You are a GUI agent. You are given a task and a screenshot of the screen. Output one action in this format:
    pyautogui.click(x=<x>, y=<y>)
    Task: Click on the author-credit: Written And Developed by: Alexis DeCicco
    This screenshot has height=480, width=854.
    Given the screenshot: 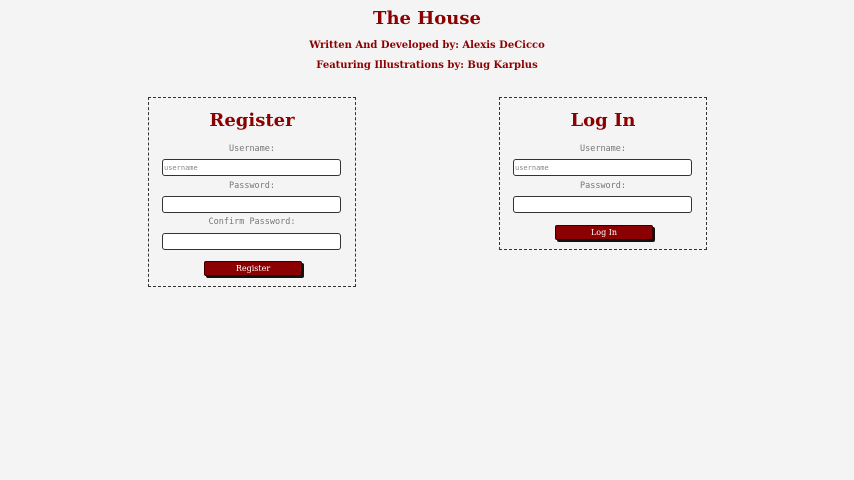 What is the action you would take?
    pyautogui.click(x=427, y=45)
    